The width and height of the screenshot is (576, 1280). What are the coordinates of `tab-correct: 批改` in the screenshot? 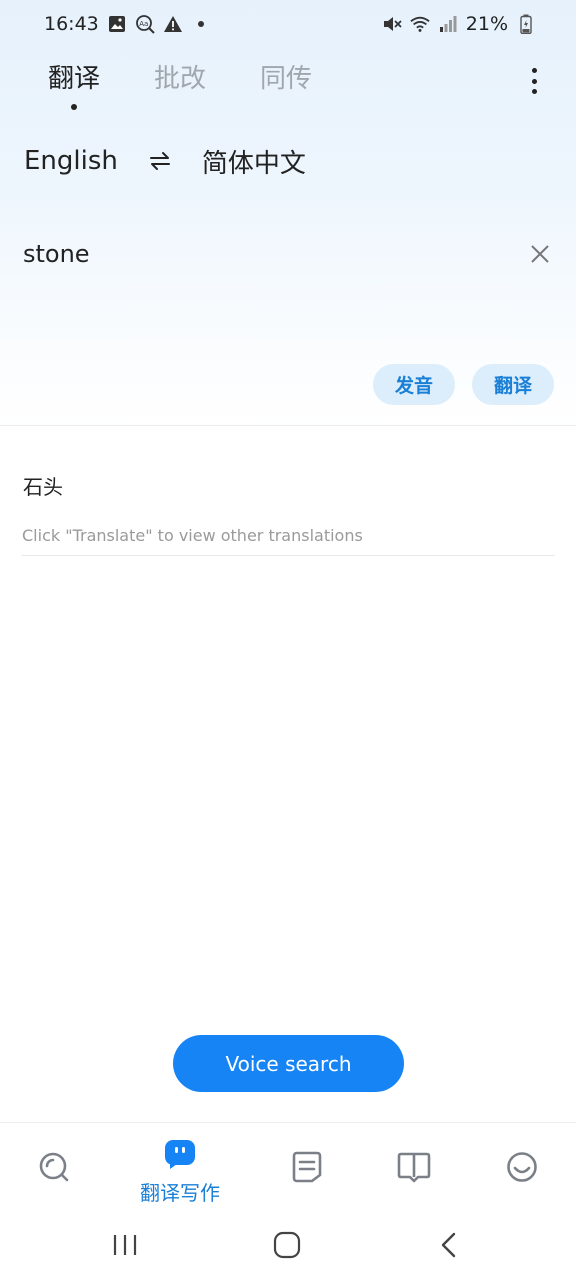 It's located at (180, 76).